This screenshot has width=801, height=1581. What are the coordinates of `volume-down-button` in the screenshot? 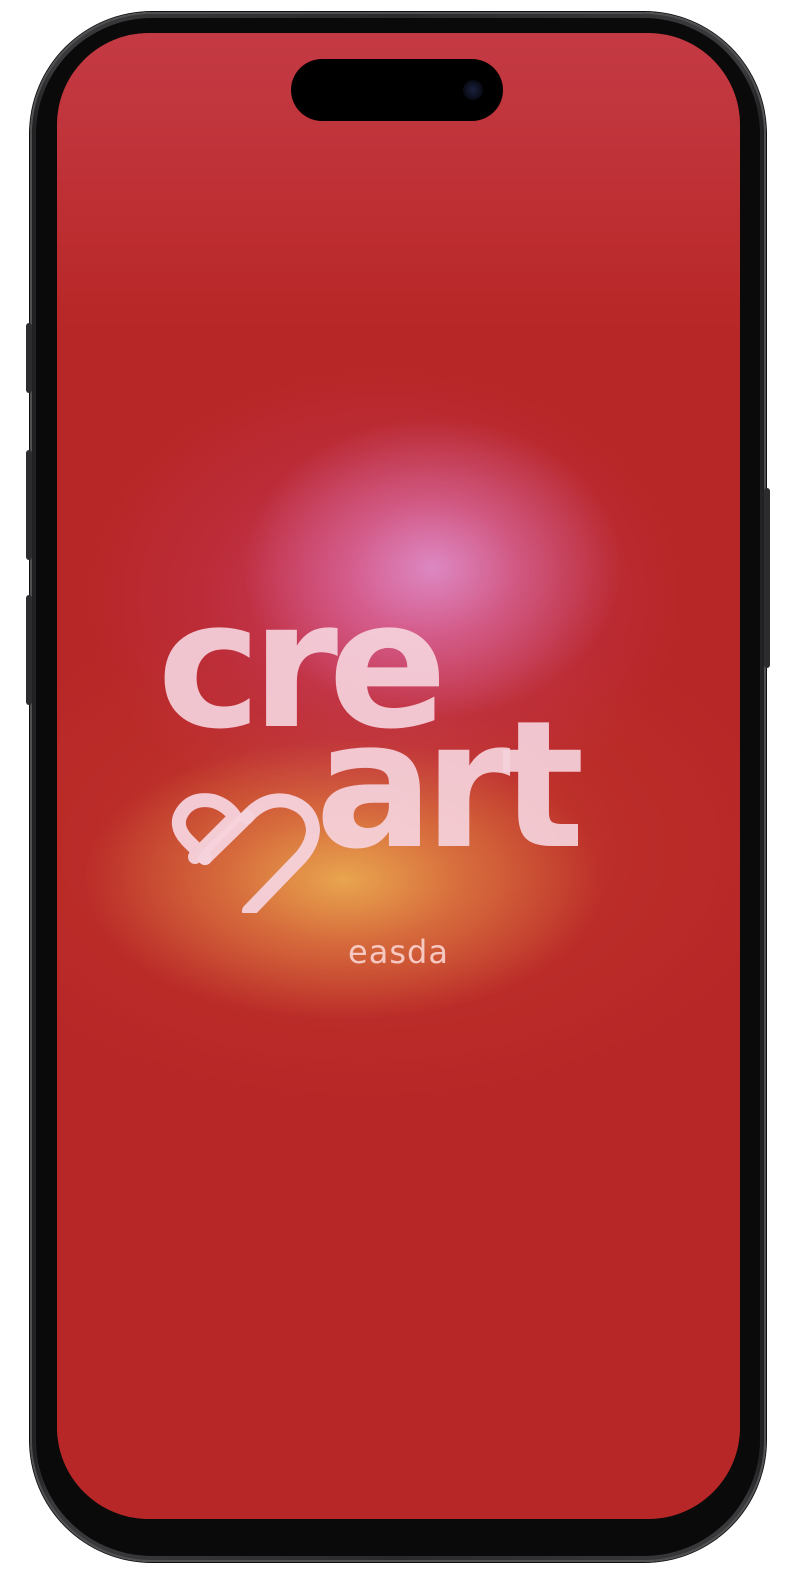 It's located at (29, 650).